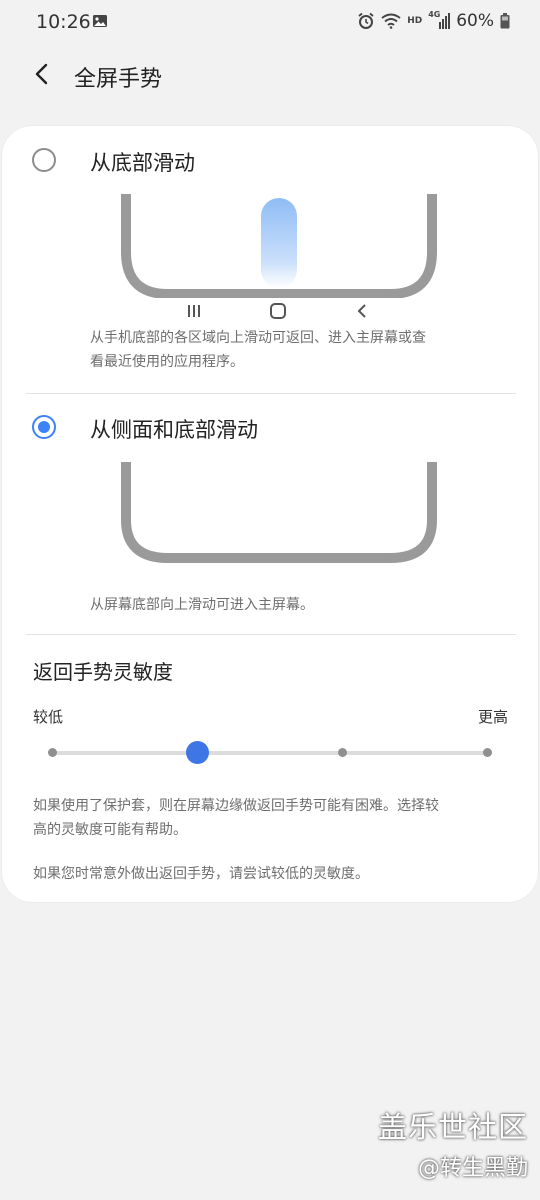 Image resolution: width=540 pixels, height=1200 pixels. I want to click on help-text-accidental: 如果您时常意外做出返回手势，请尝试较低的灵敏度。, so click(201, 874).